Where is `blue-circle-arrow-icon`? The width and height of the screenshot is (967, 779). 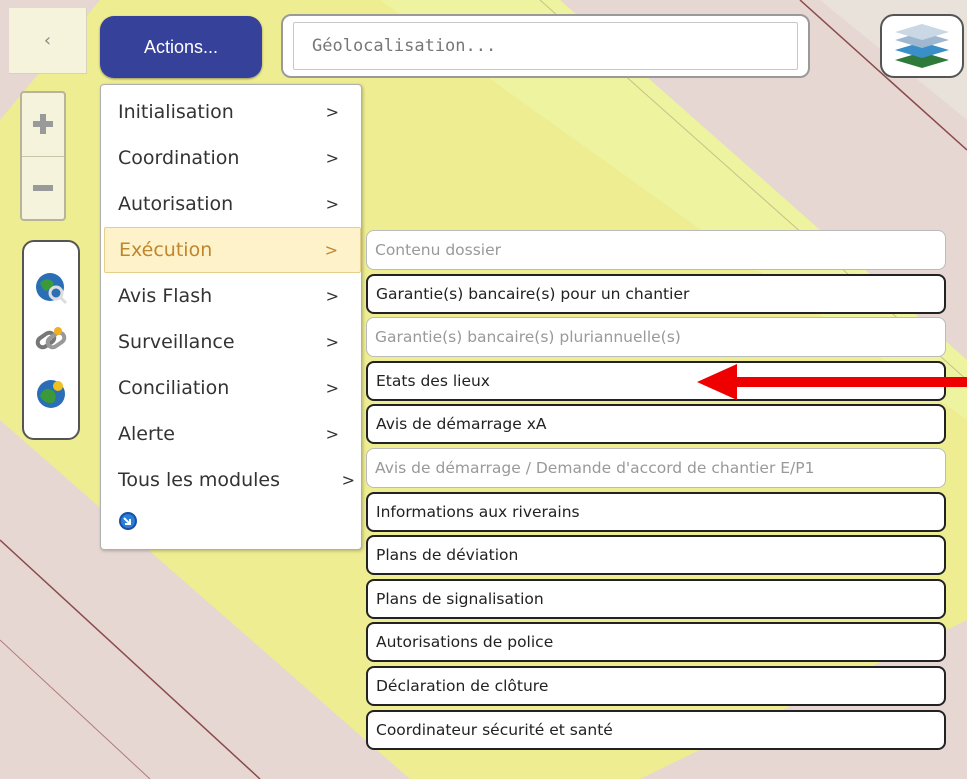
blue-circle-arrow-icon is located at coordinates (128, 521).